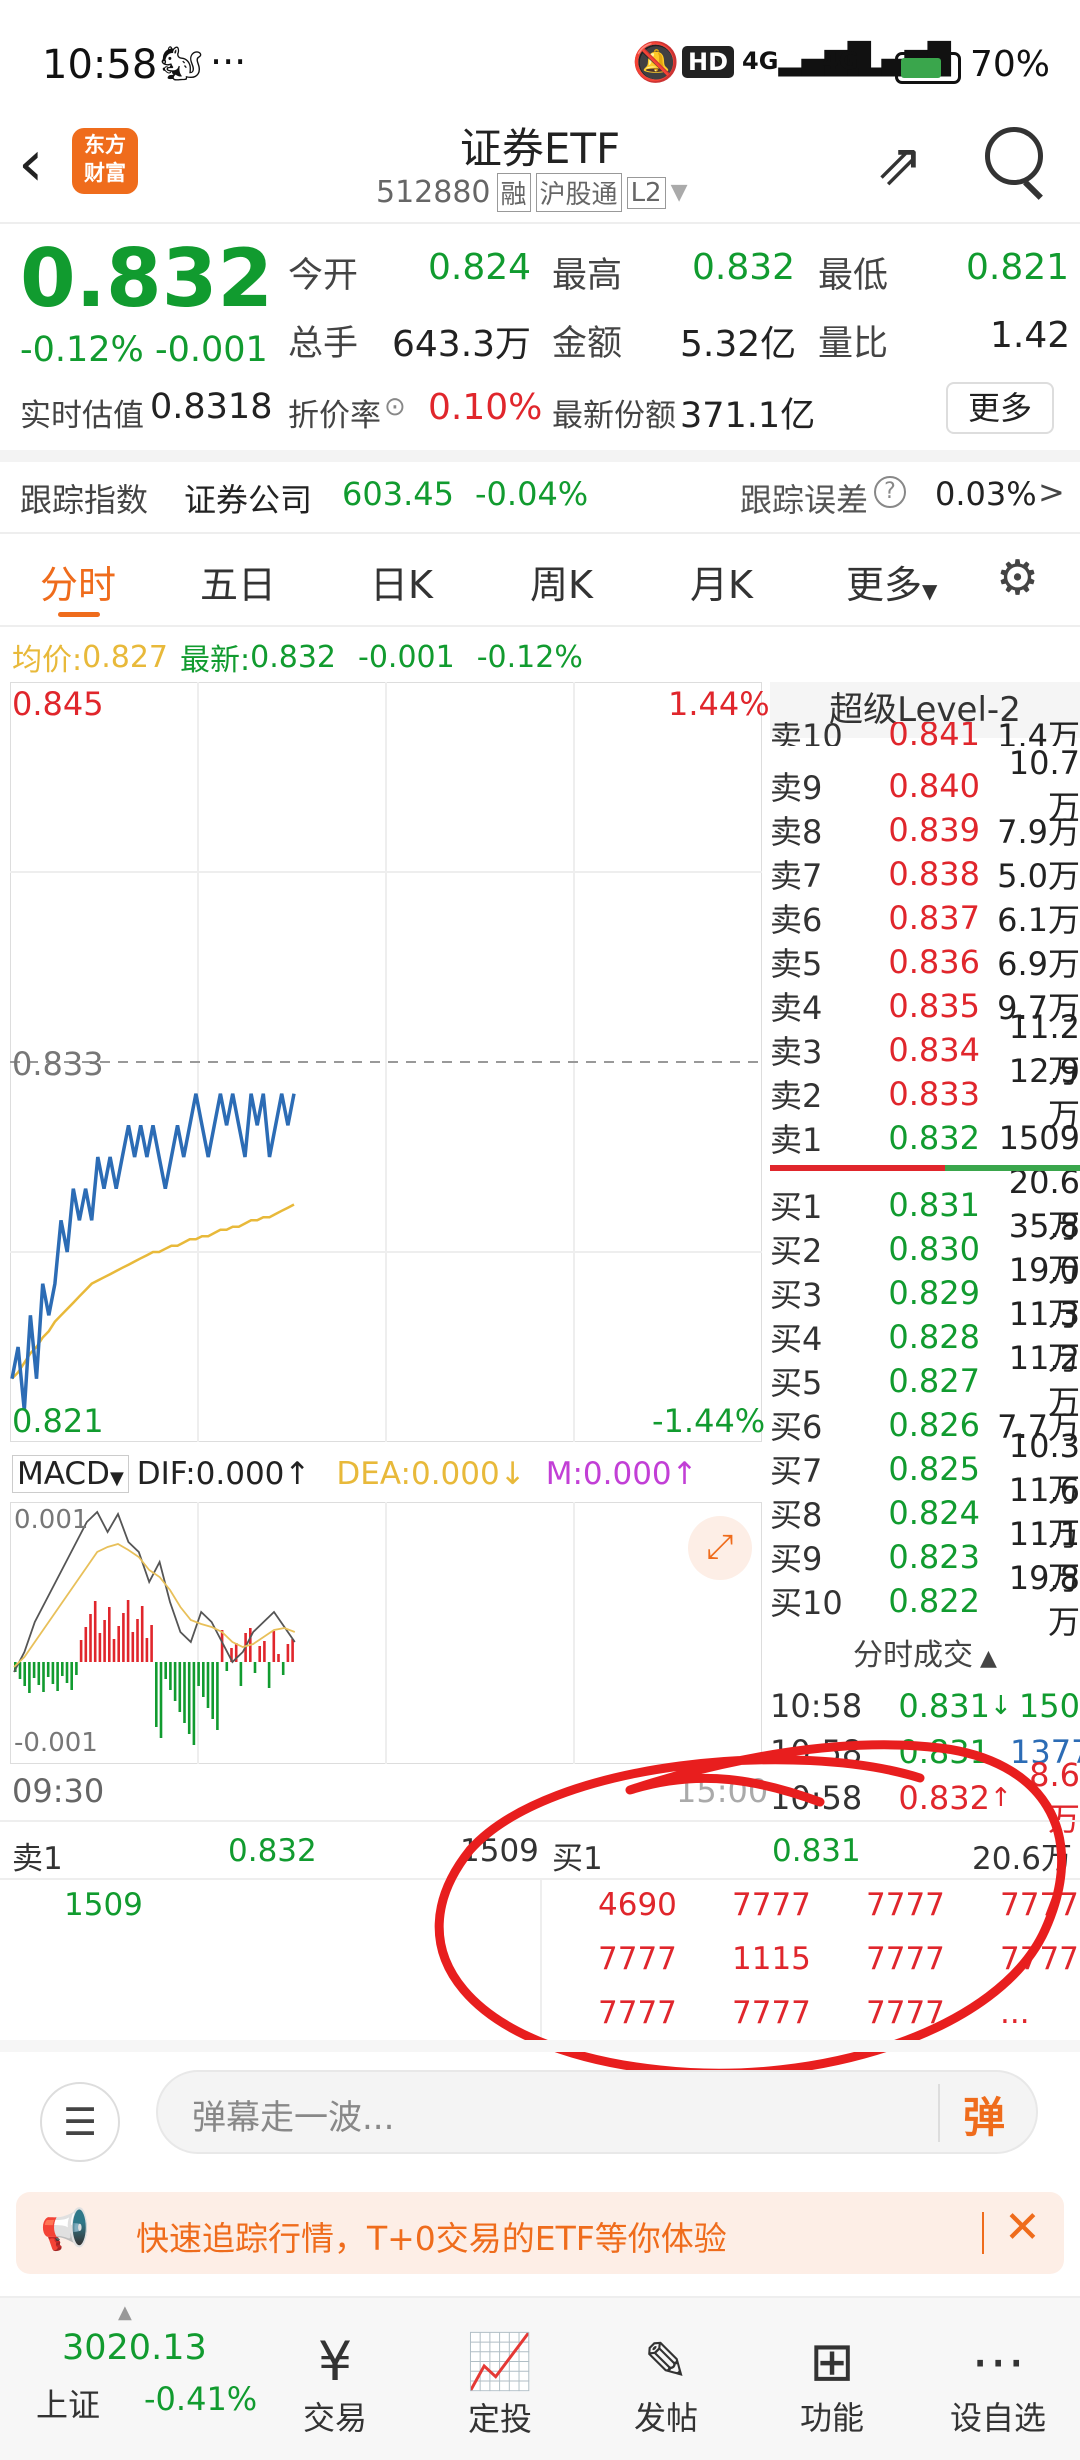 This screenshot has height=2460, width=1080. Describe the element at coordinates (134, 2348) in the screenshot. I see `index-value: 3020.13` at that location.